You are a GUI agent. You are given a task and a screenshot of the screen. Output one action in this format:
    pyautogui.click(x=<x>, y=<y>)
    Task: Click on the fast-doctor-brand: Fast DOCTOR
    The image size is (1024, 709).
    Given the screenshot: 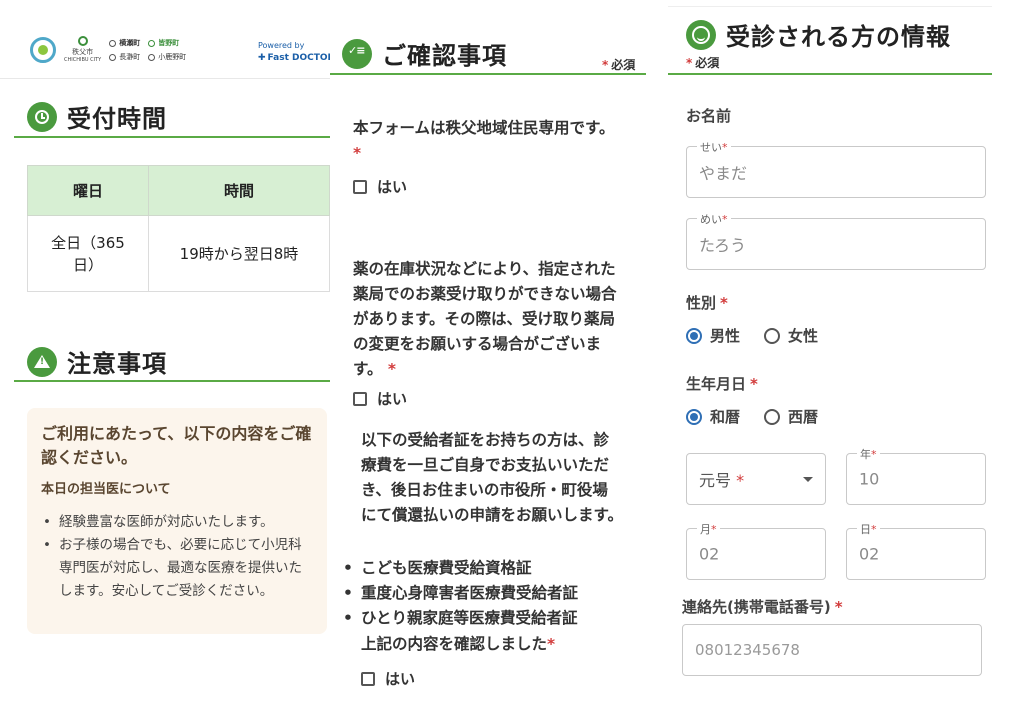 What is the action you would take?
    pyautogui.click(x=294, y=58)
    